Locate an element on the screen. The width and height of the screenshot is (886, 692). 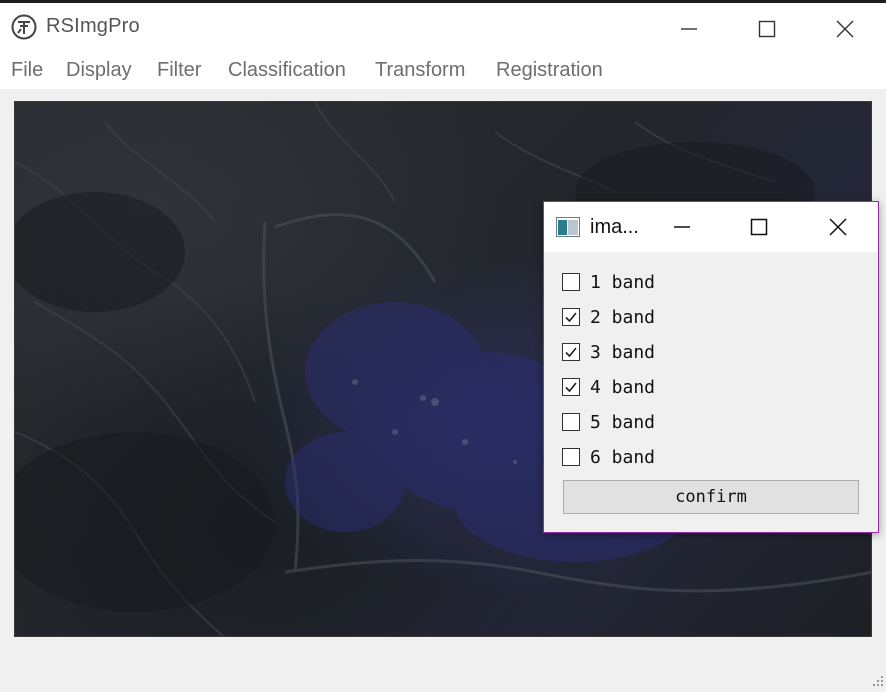
dialog-maximize-button is located at coordinates (759, 227).